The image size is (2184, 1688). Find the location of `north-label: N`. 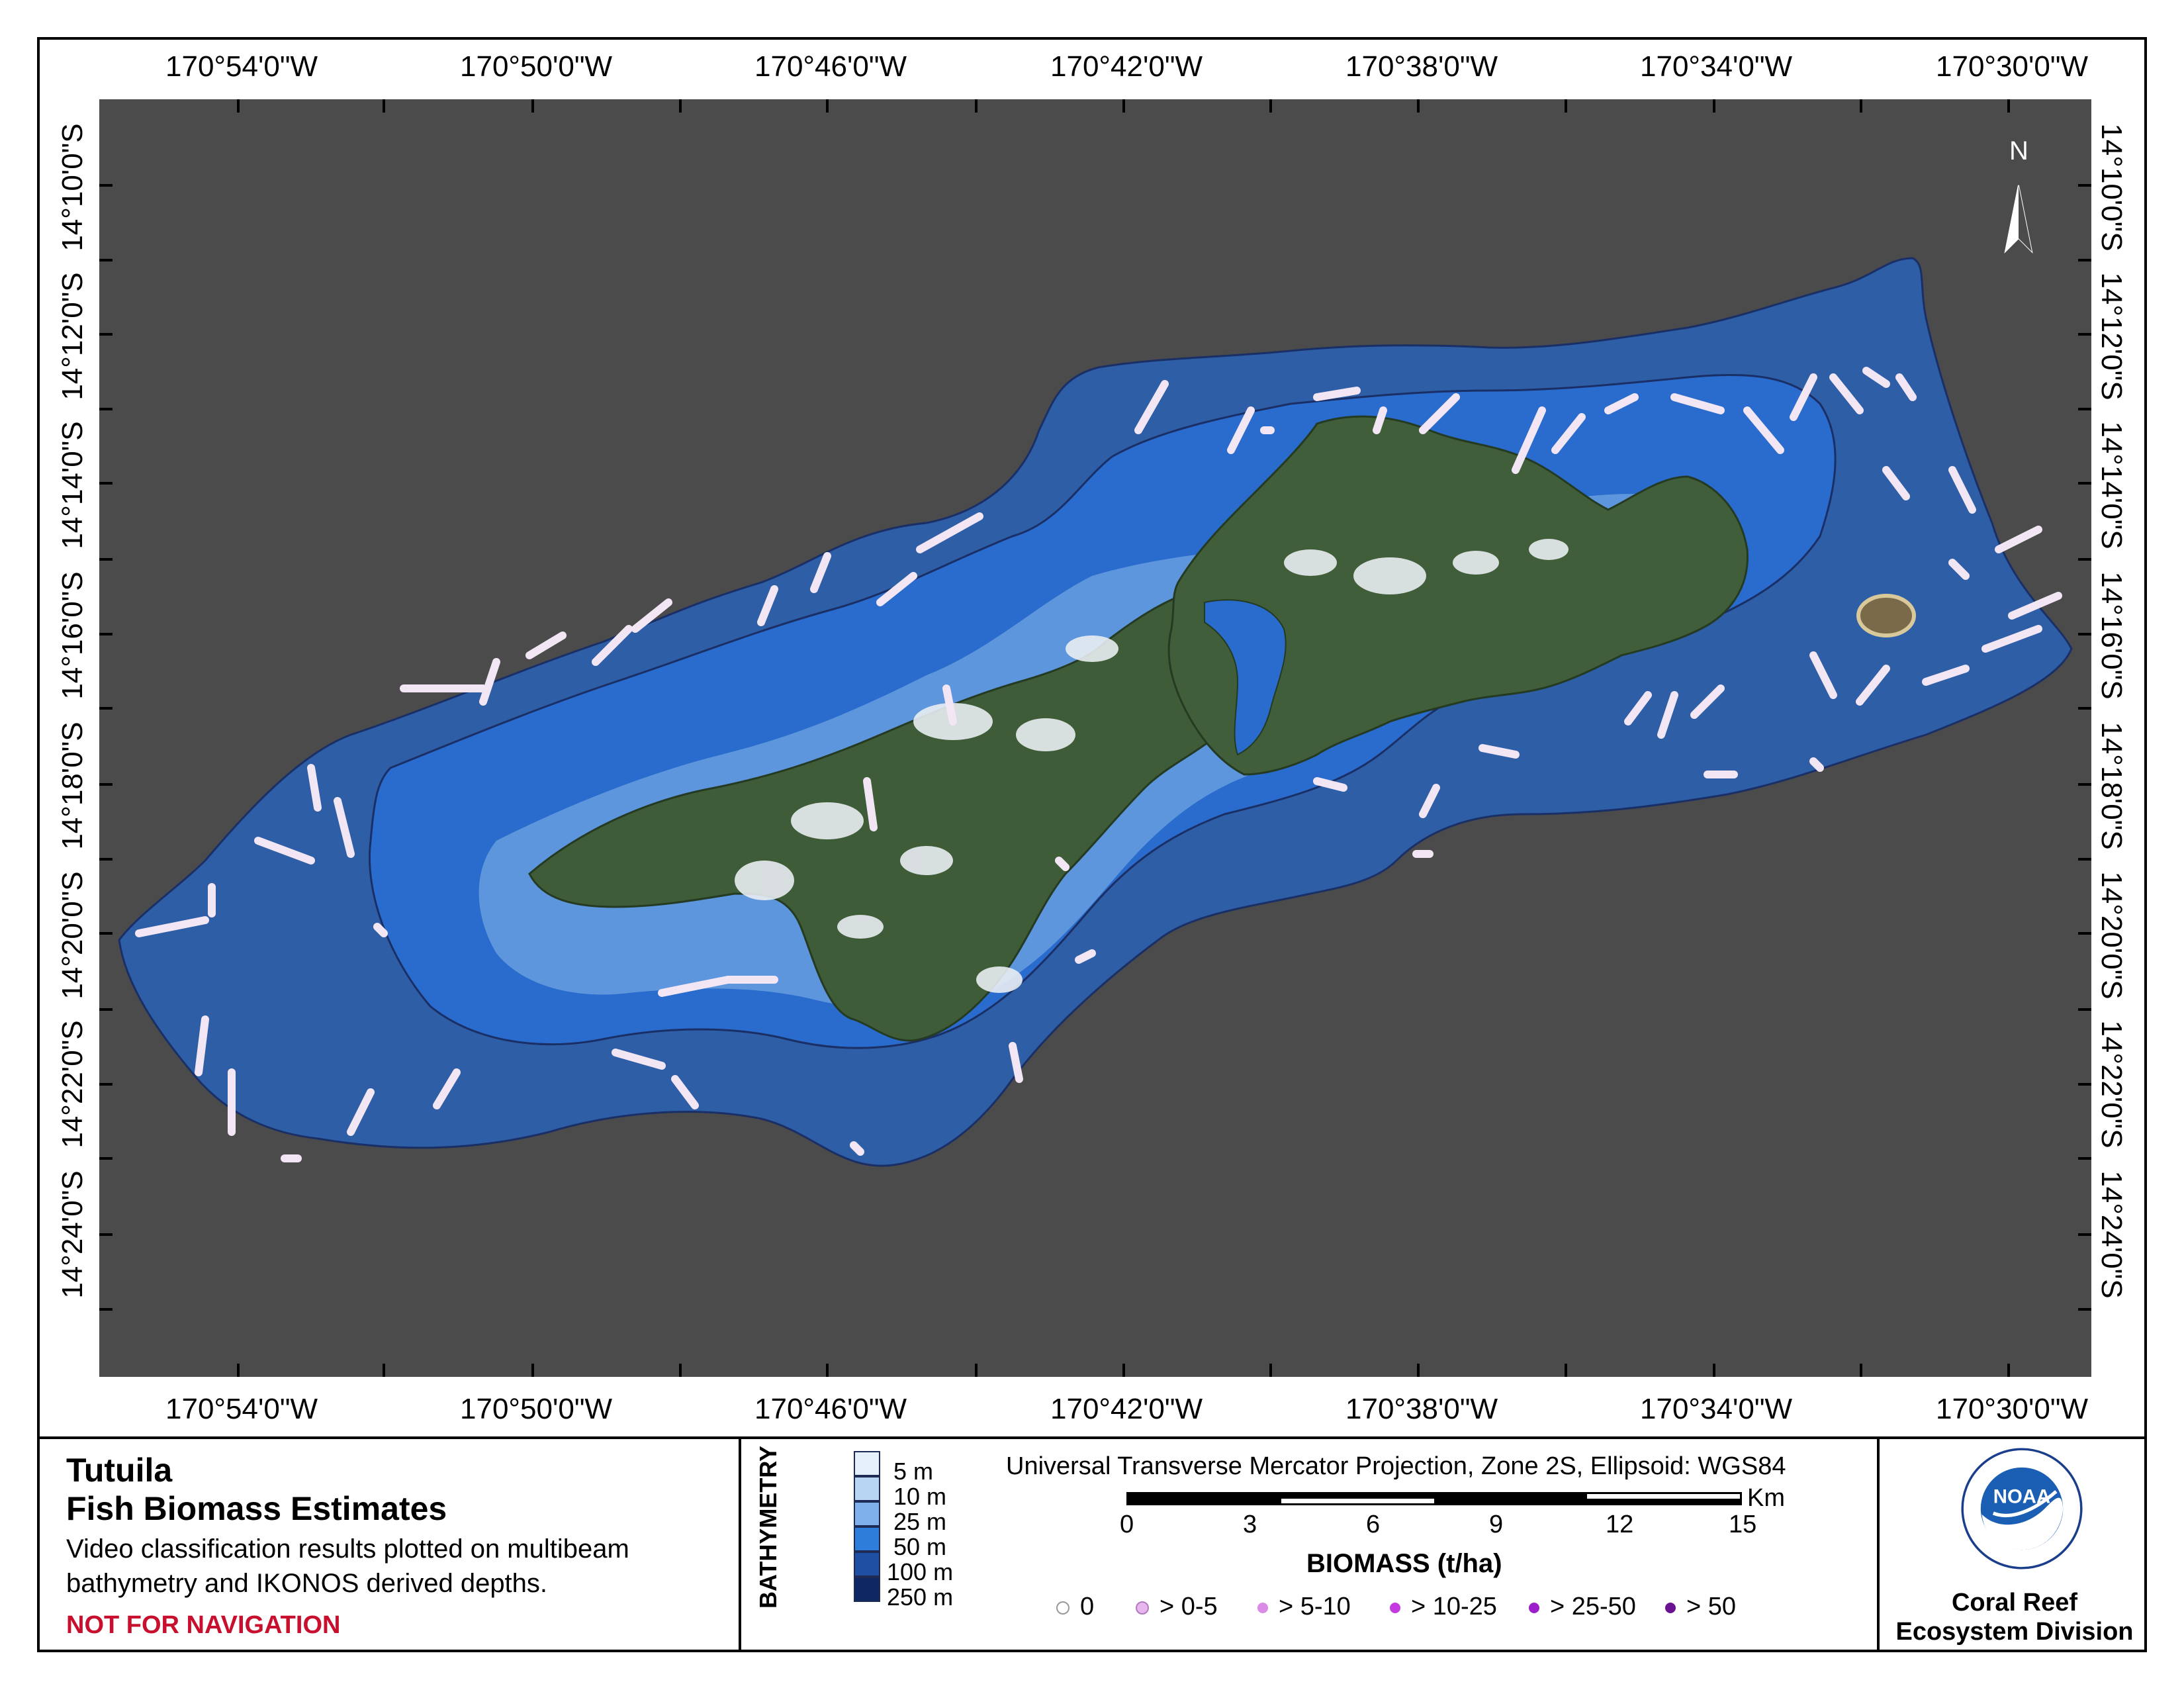

north-label: N is located at coordinates (2019, 150).